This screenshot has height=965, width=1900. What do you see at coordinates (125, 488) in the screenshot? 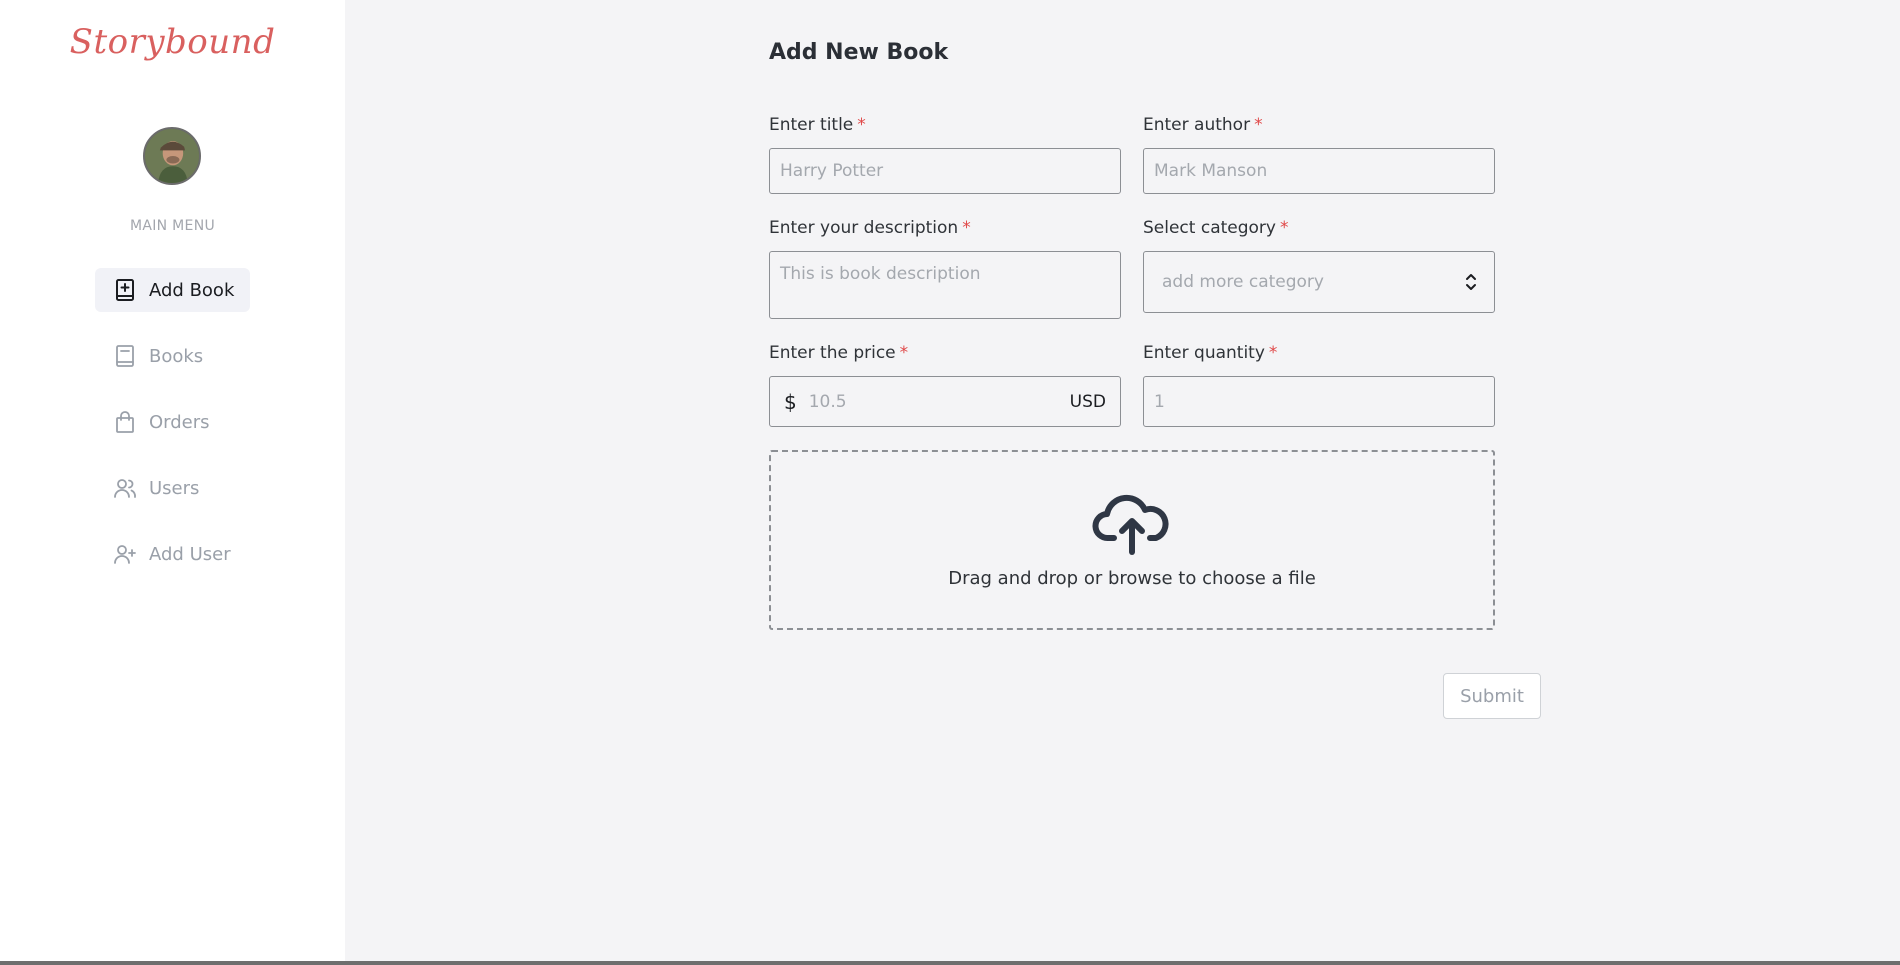
I see `users-icon` at bounding box center [125, 488].